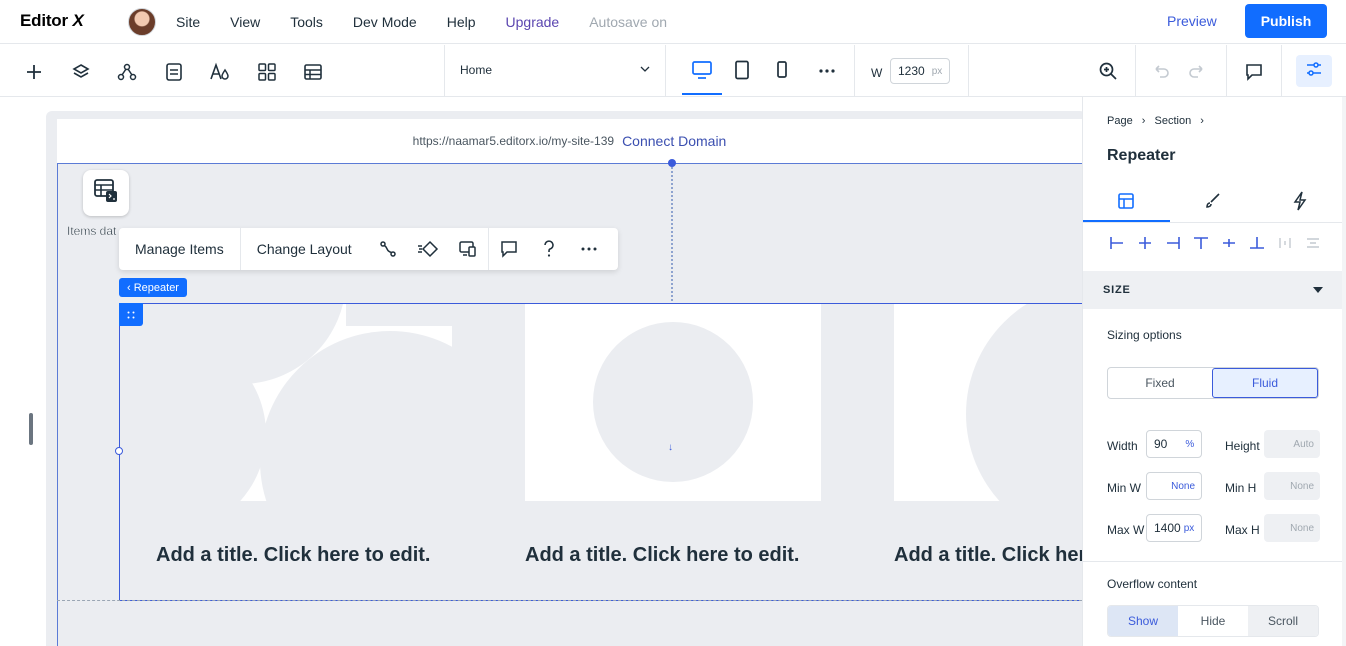 Image resolution: width=1346 pixels, height=646 pixels. I want to click on sizing-mode-toggle: Fixed Fluid, so click(1213, 383).